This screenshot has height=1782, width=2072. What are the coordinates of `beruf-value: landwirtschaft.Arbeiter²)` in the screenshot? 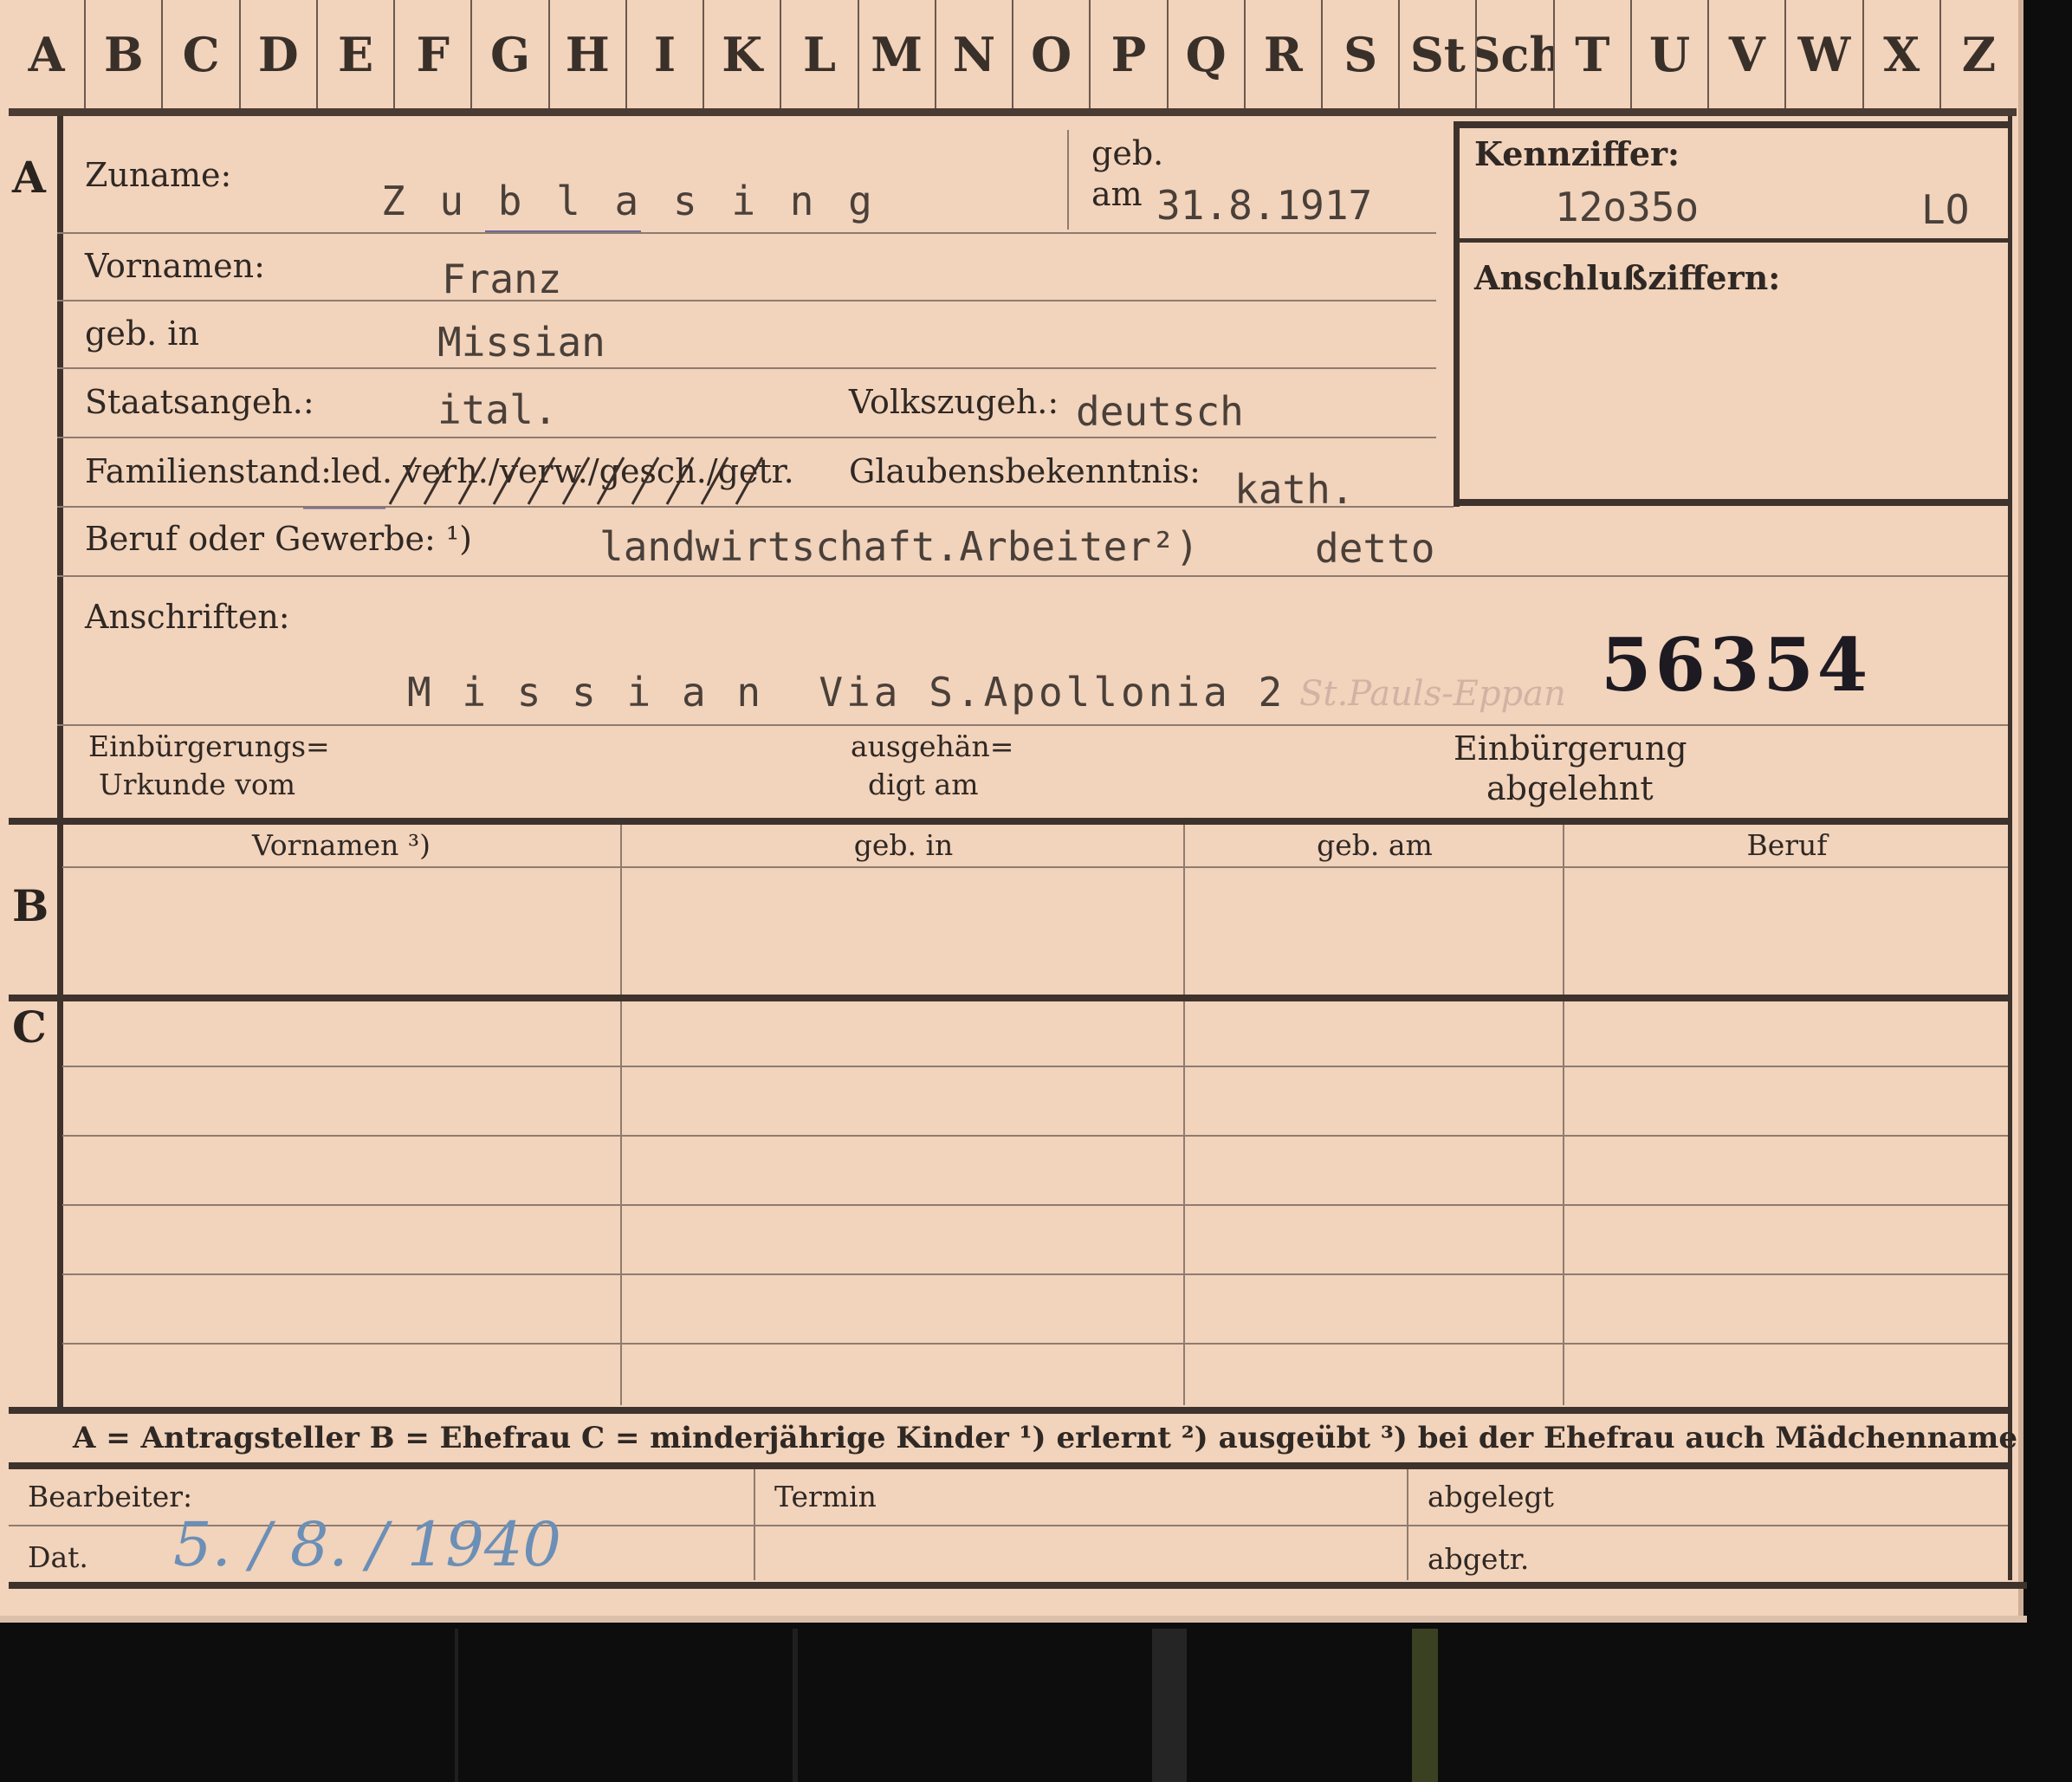 It's located at (899, 546).